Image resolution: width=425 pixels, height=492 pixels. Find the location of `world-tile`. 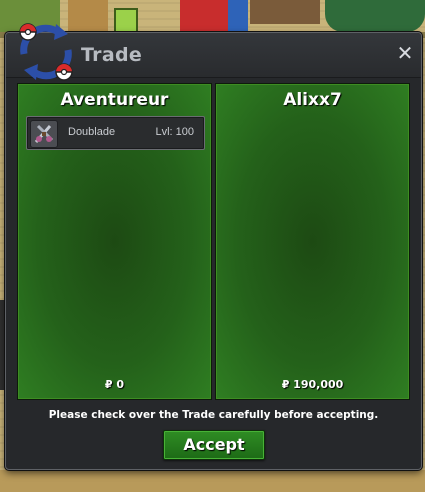

world-tile is located at coordinates (285, 12).